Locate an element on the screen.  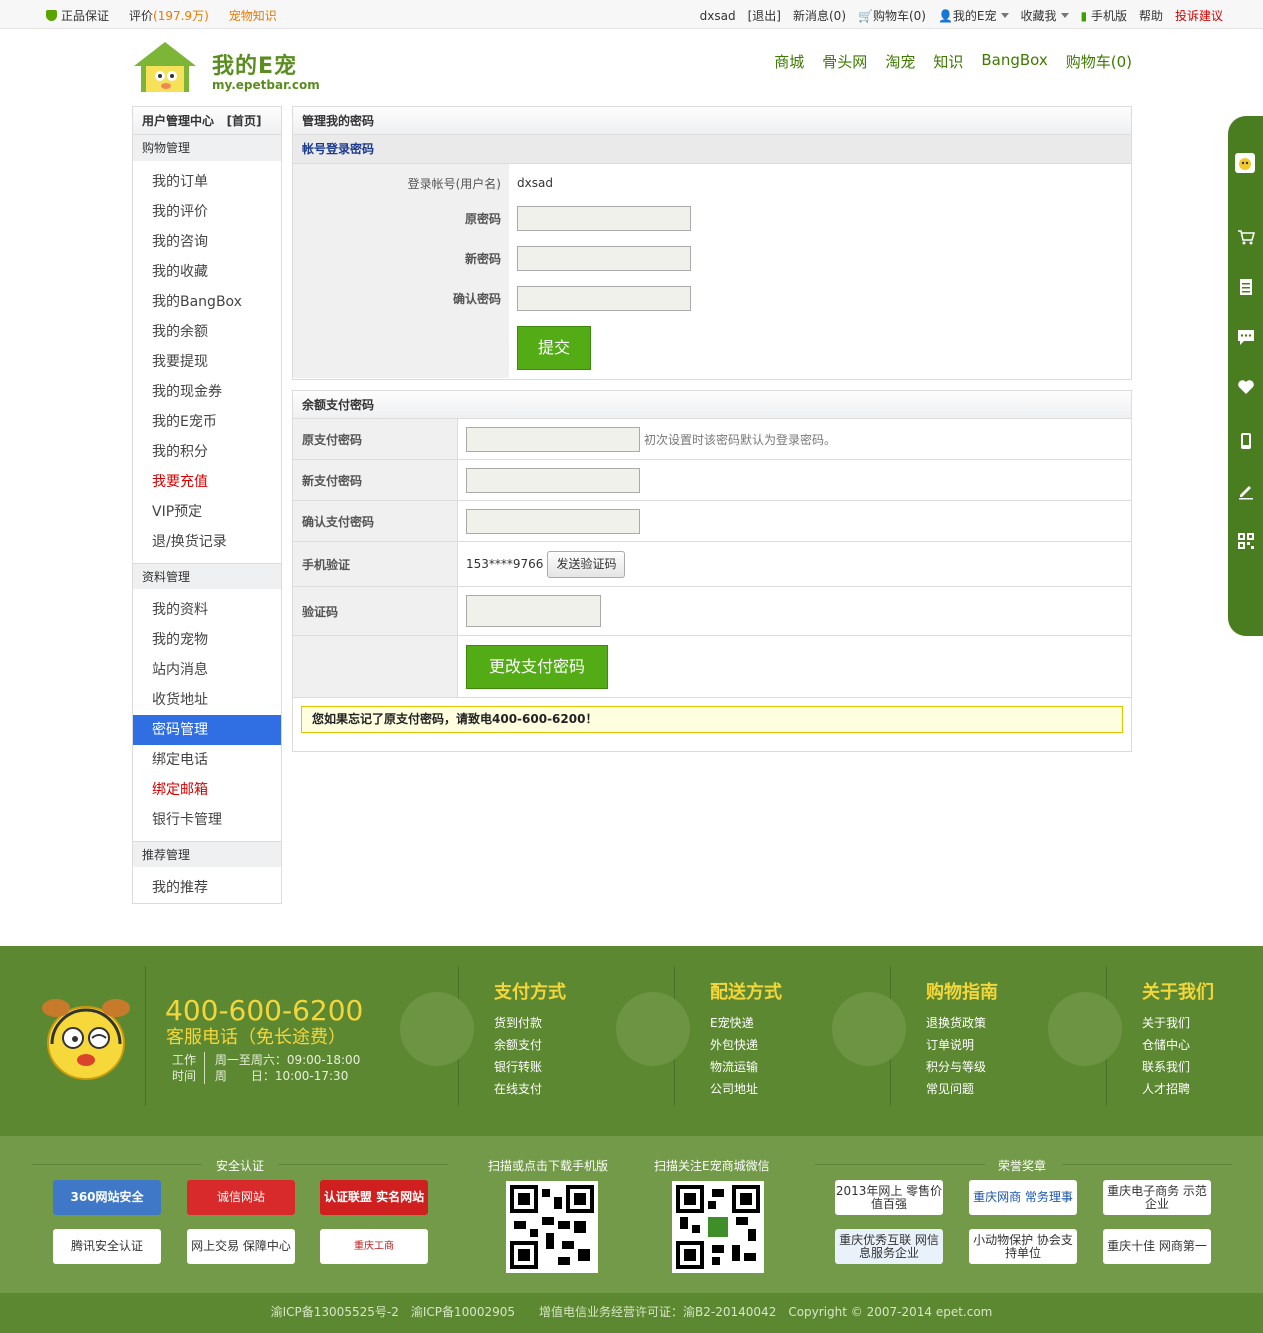
genuine-guarantee: 正品保证 is located at coordinates (77, 15).